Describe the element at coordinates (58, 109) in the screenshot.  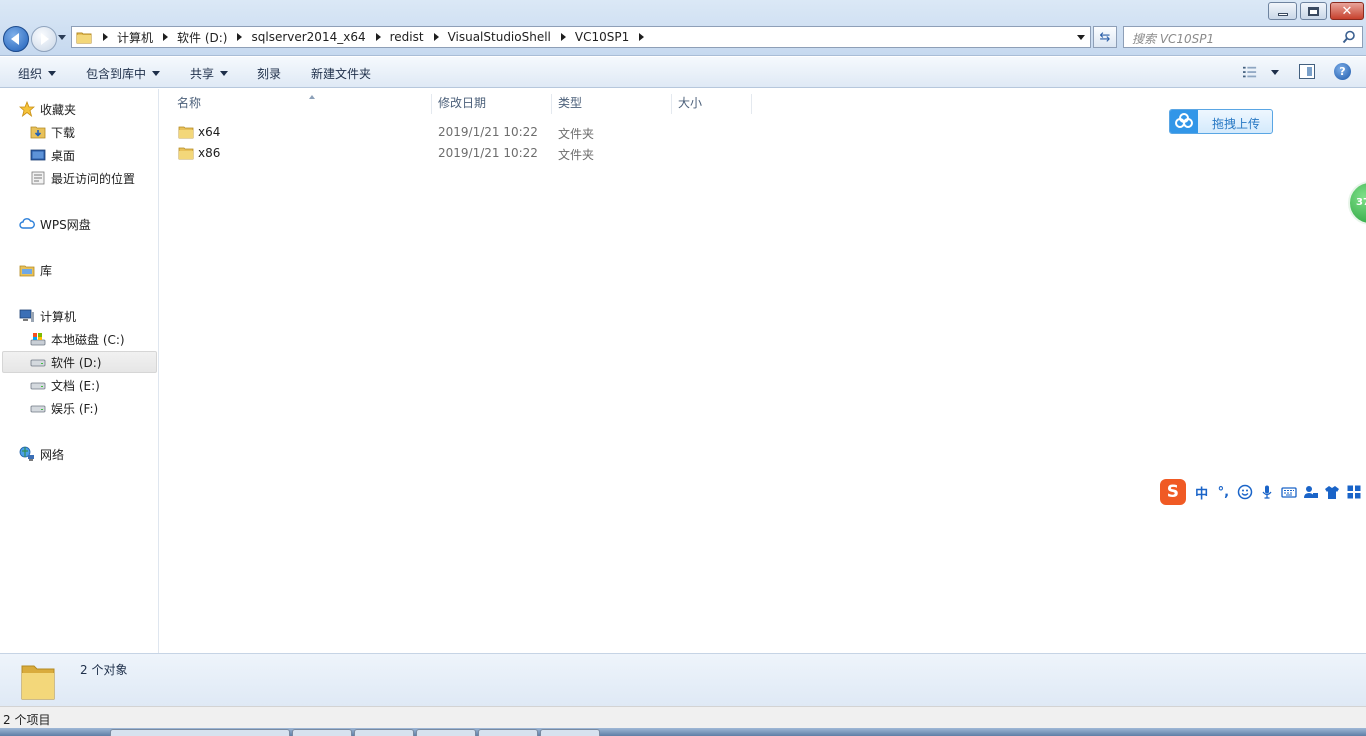
I see `nav-label: 收藏夹` at that location.